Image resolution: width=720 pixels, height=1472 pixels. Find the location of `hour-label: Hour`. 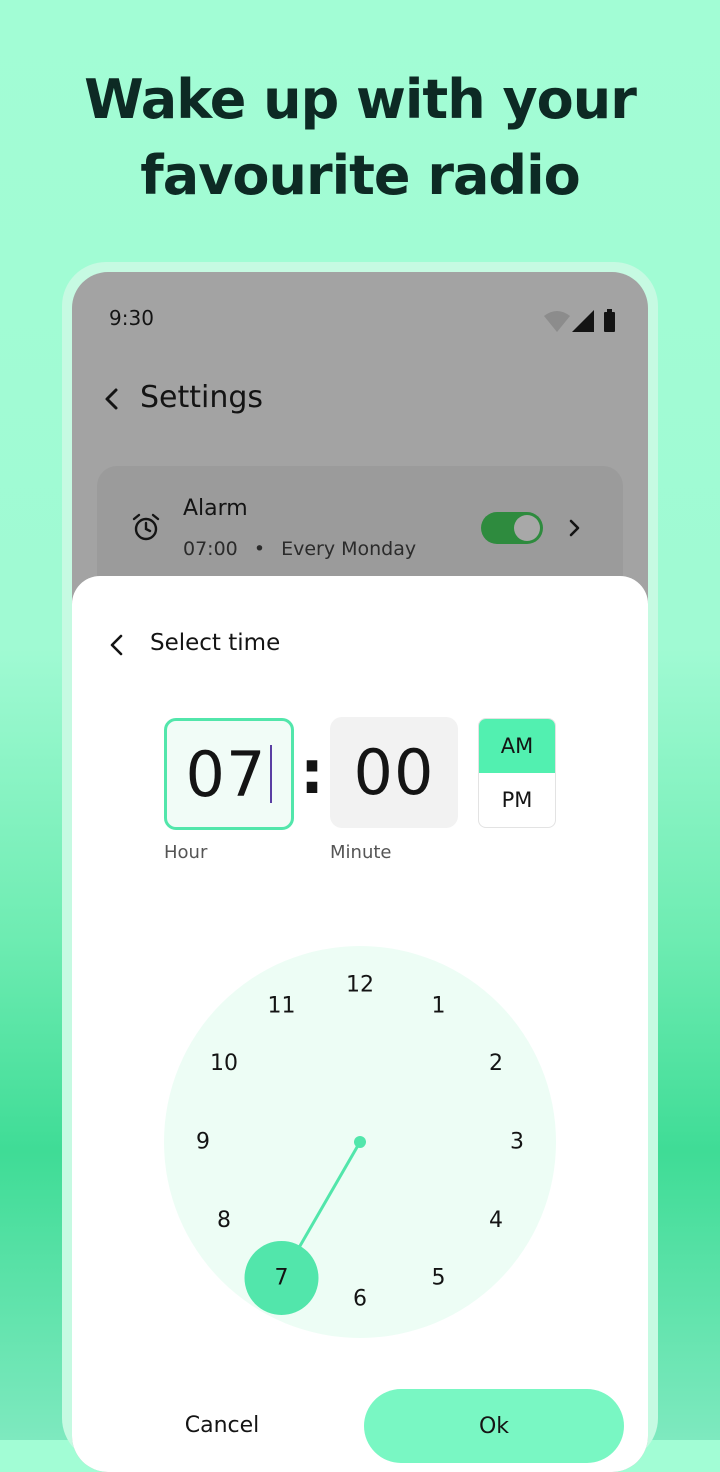

hour-label: Hour is located at coordinates (186, 852).